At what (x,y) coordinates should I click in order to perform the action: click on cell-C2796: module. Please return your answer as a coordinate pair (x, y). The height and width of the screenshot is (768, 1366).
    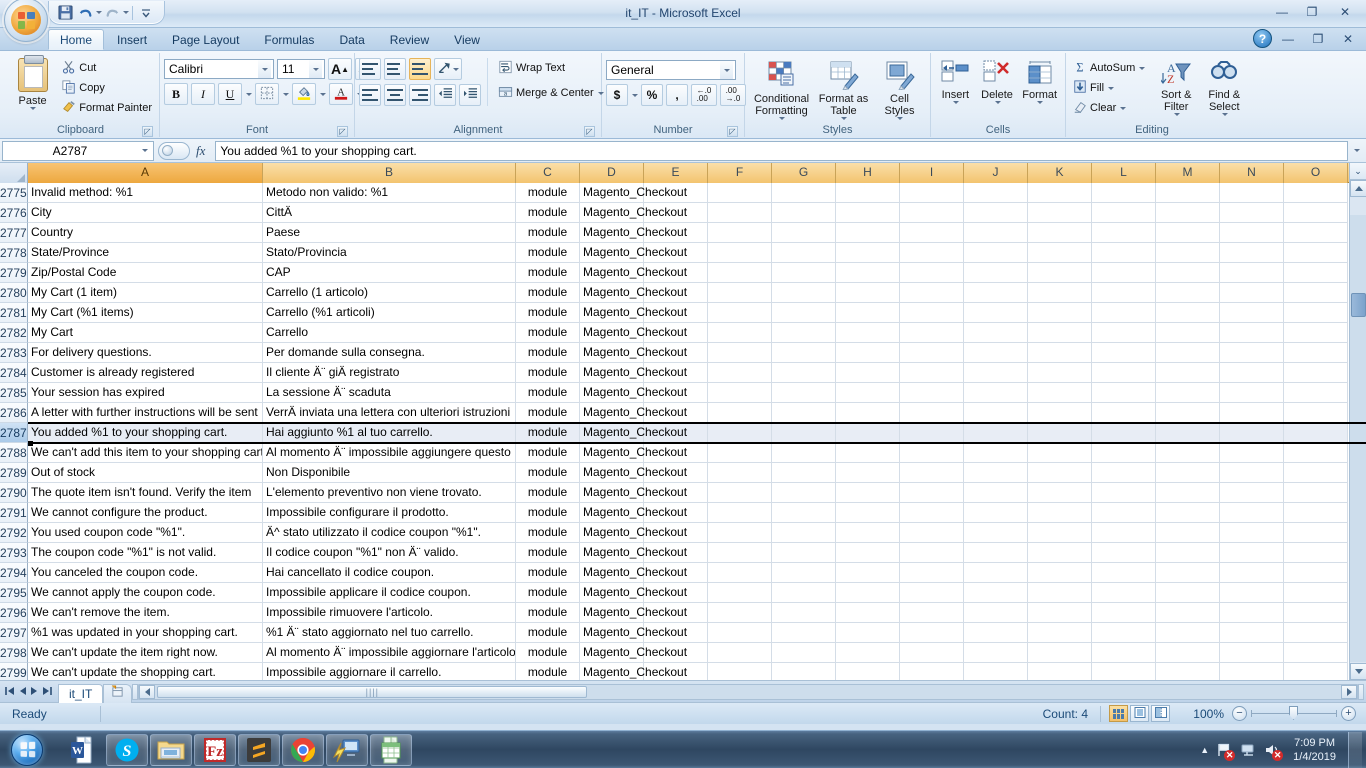
    Looking at the image, I should click on (548, 613).